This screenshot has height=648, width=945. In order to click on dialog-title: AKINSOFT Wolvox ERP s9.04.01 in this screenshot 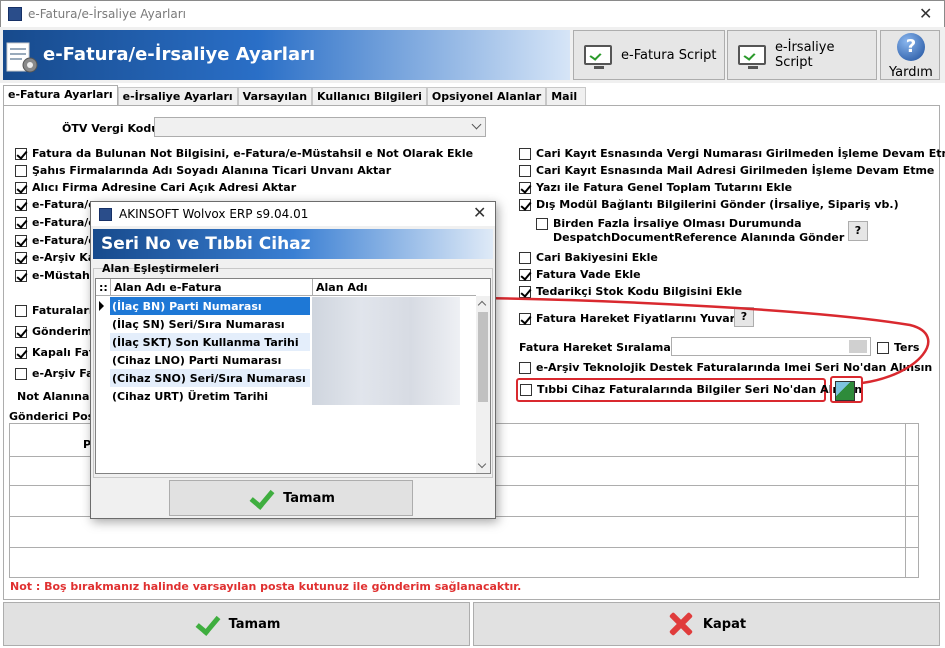, I will do `click(214, 214)`.